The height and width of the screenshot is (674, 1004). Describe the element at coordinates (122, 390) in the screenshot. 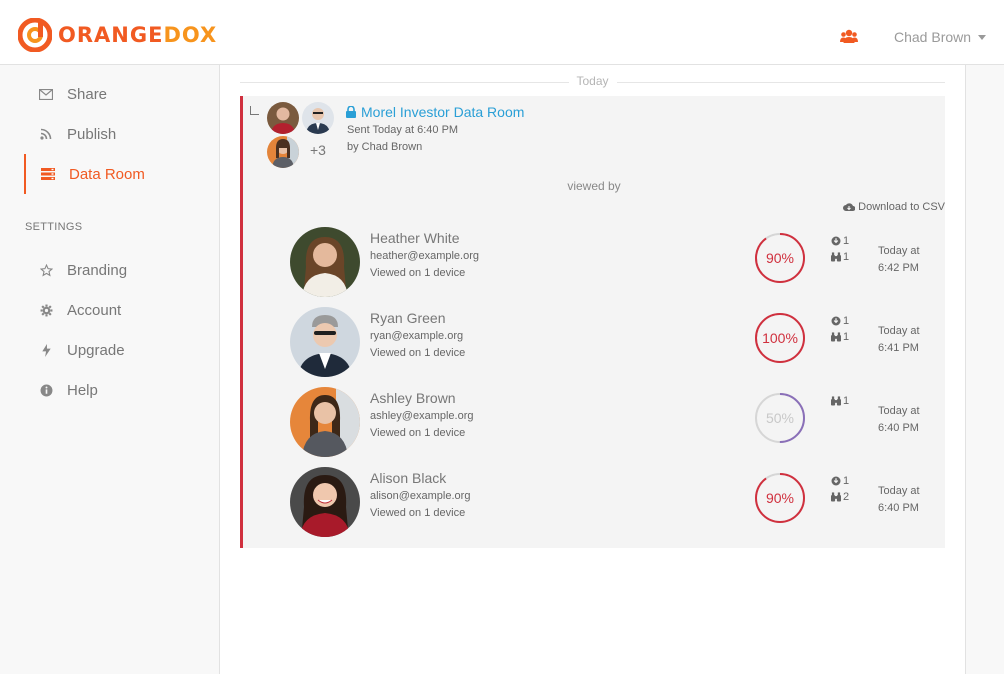

I see `sidebar-item-help: Help` at that location.